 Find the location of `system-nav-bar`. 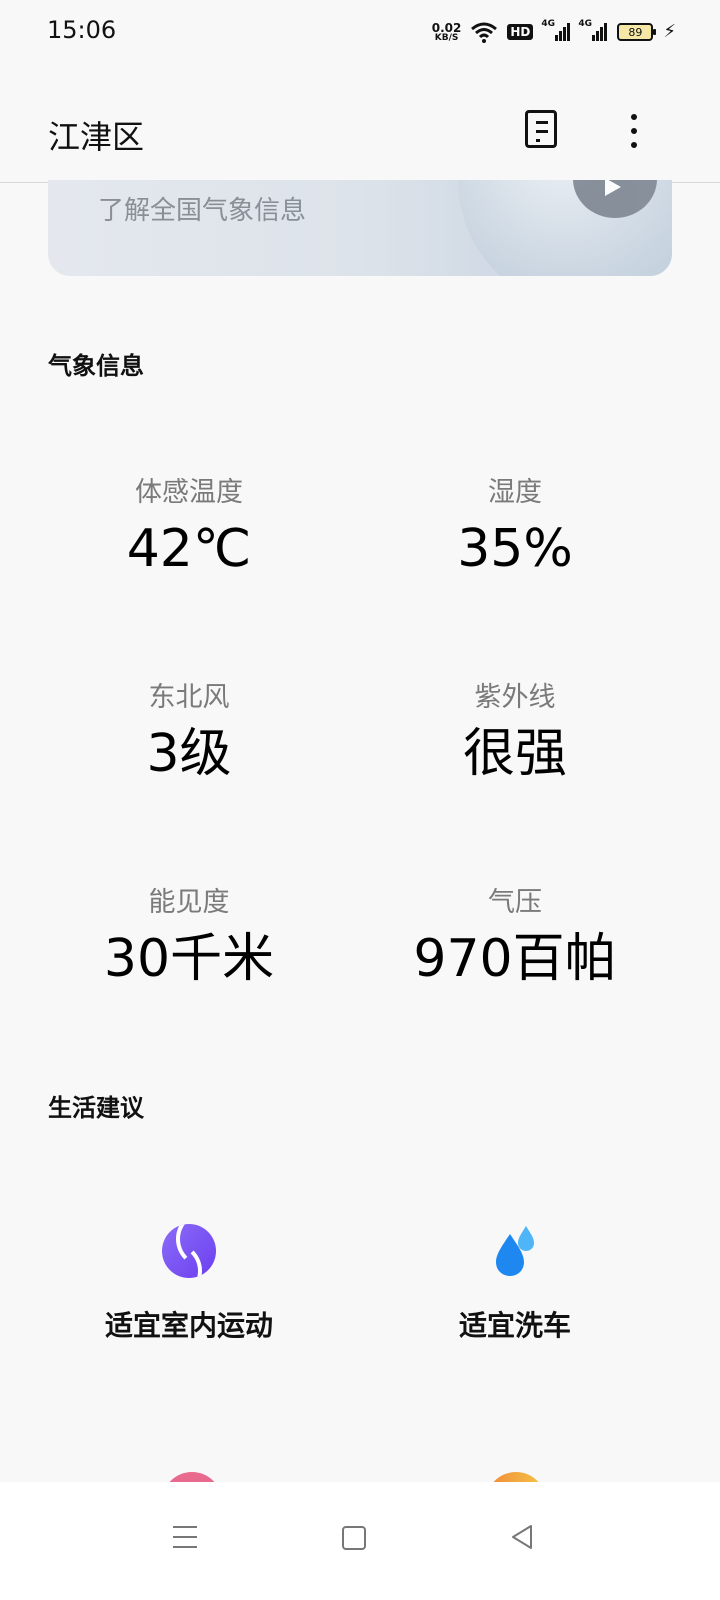

system-nav-bar is located at coordinates (360, 1541).